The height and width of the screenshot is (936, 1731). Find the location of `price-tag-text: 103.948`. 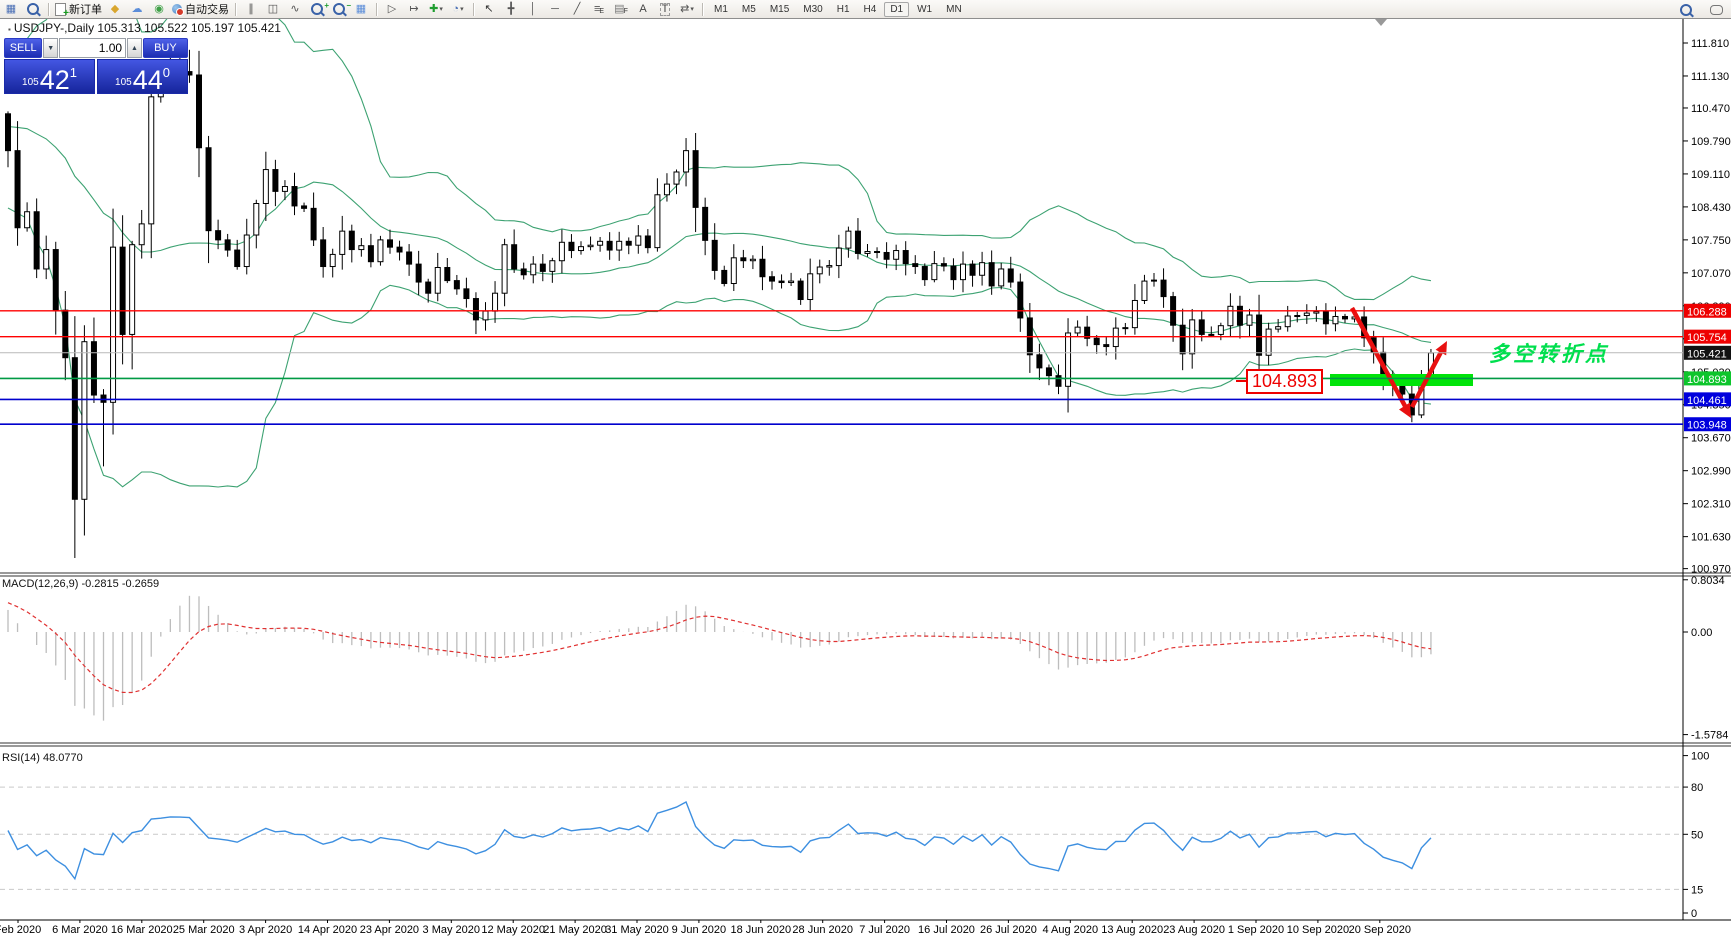

price-tag-text: 103.948 is located at coordinates (1707, 426).